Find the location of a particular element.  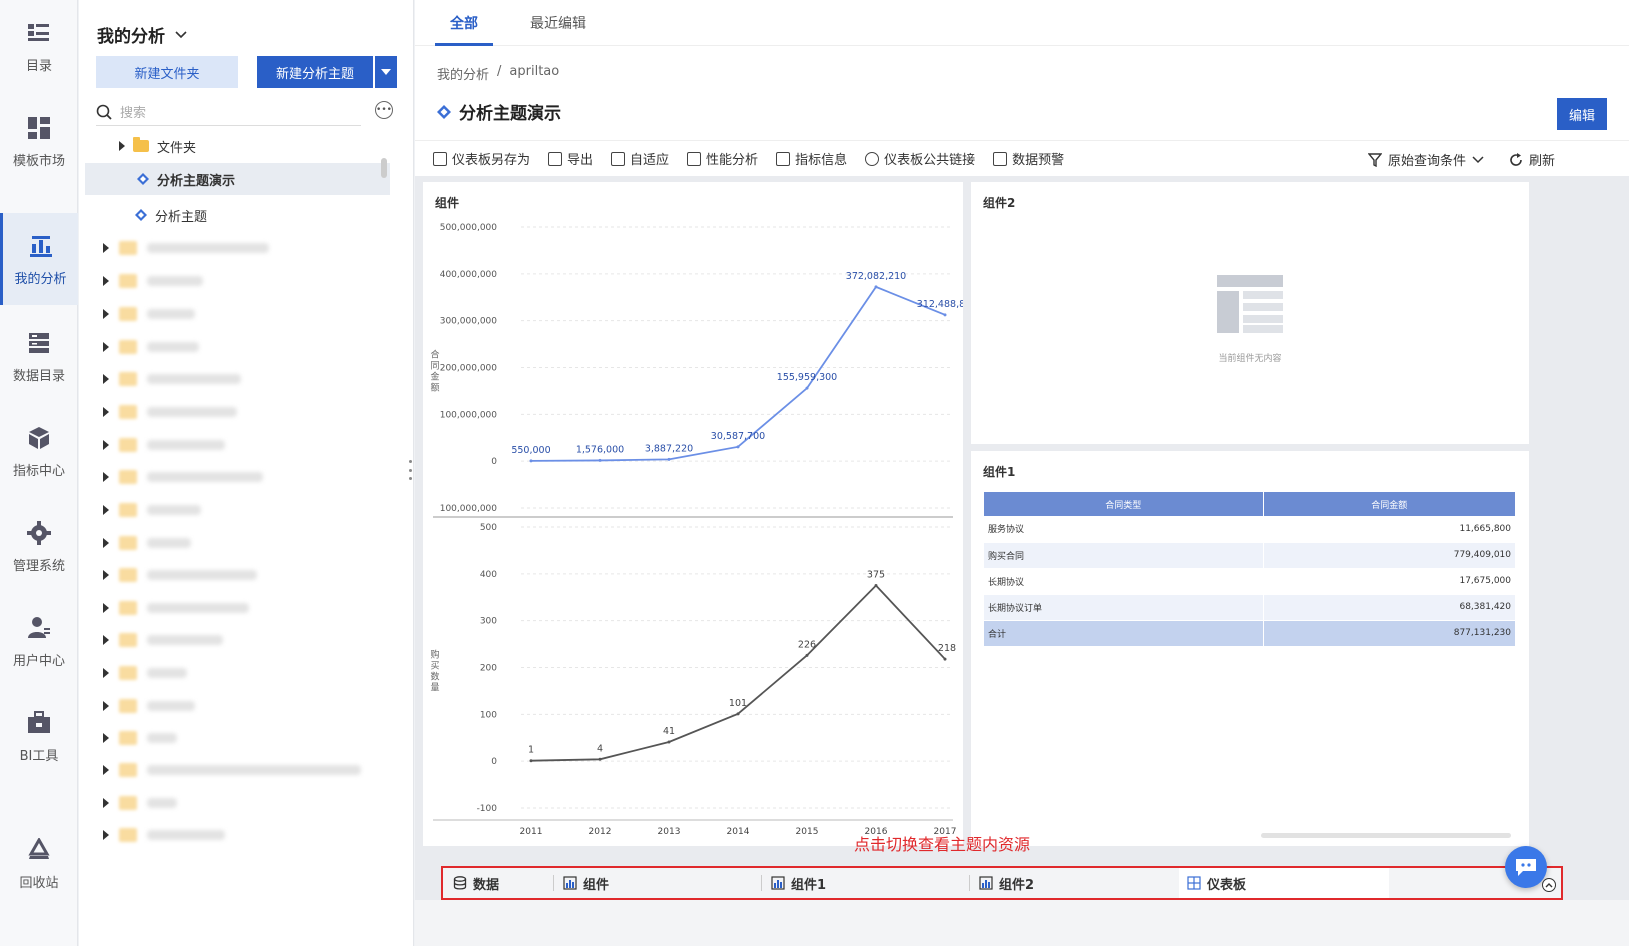

public-link-button: 仪表板公共链接 is located at coordinates (920, 158).